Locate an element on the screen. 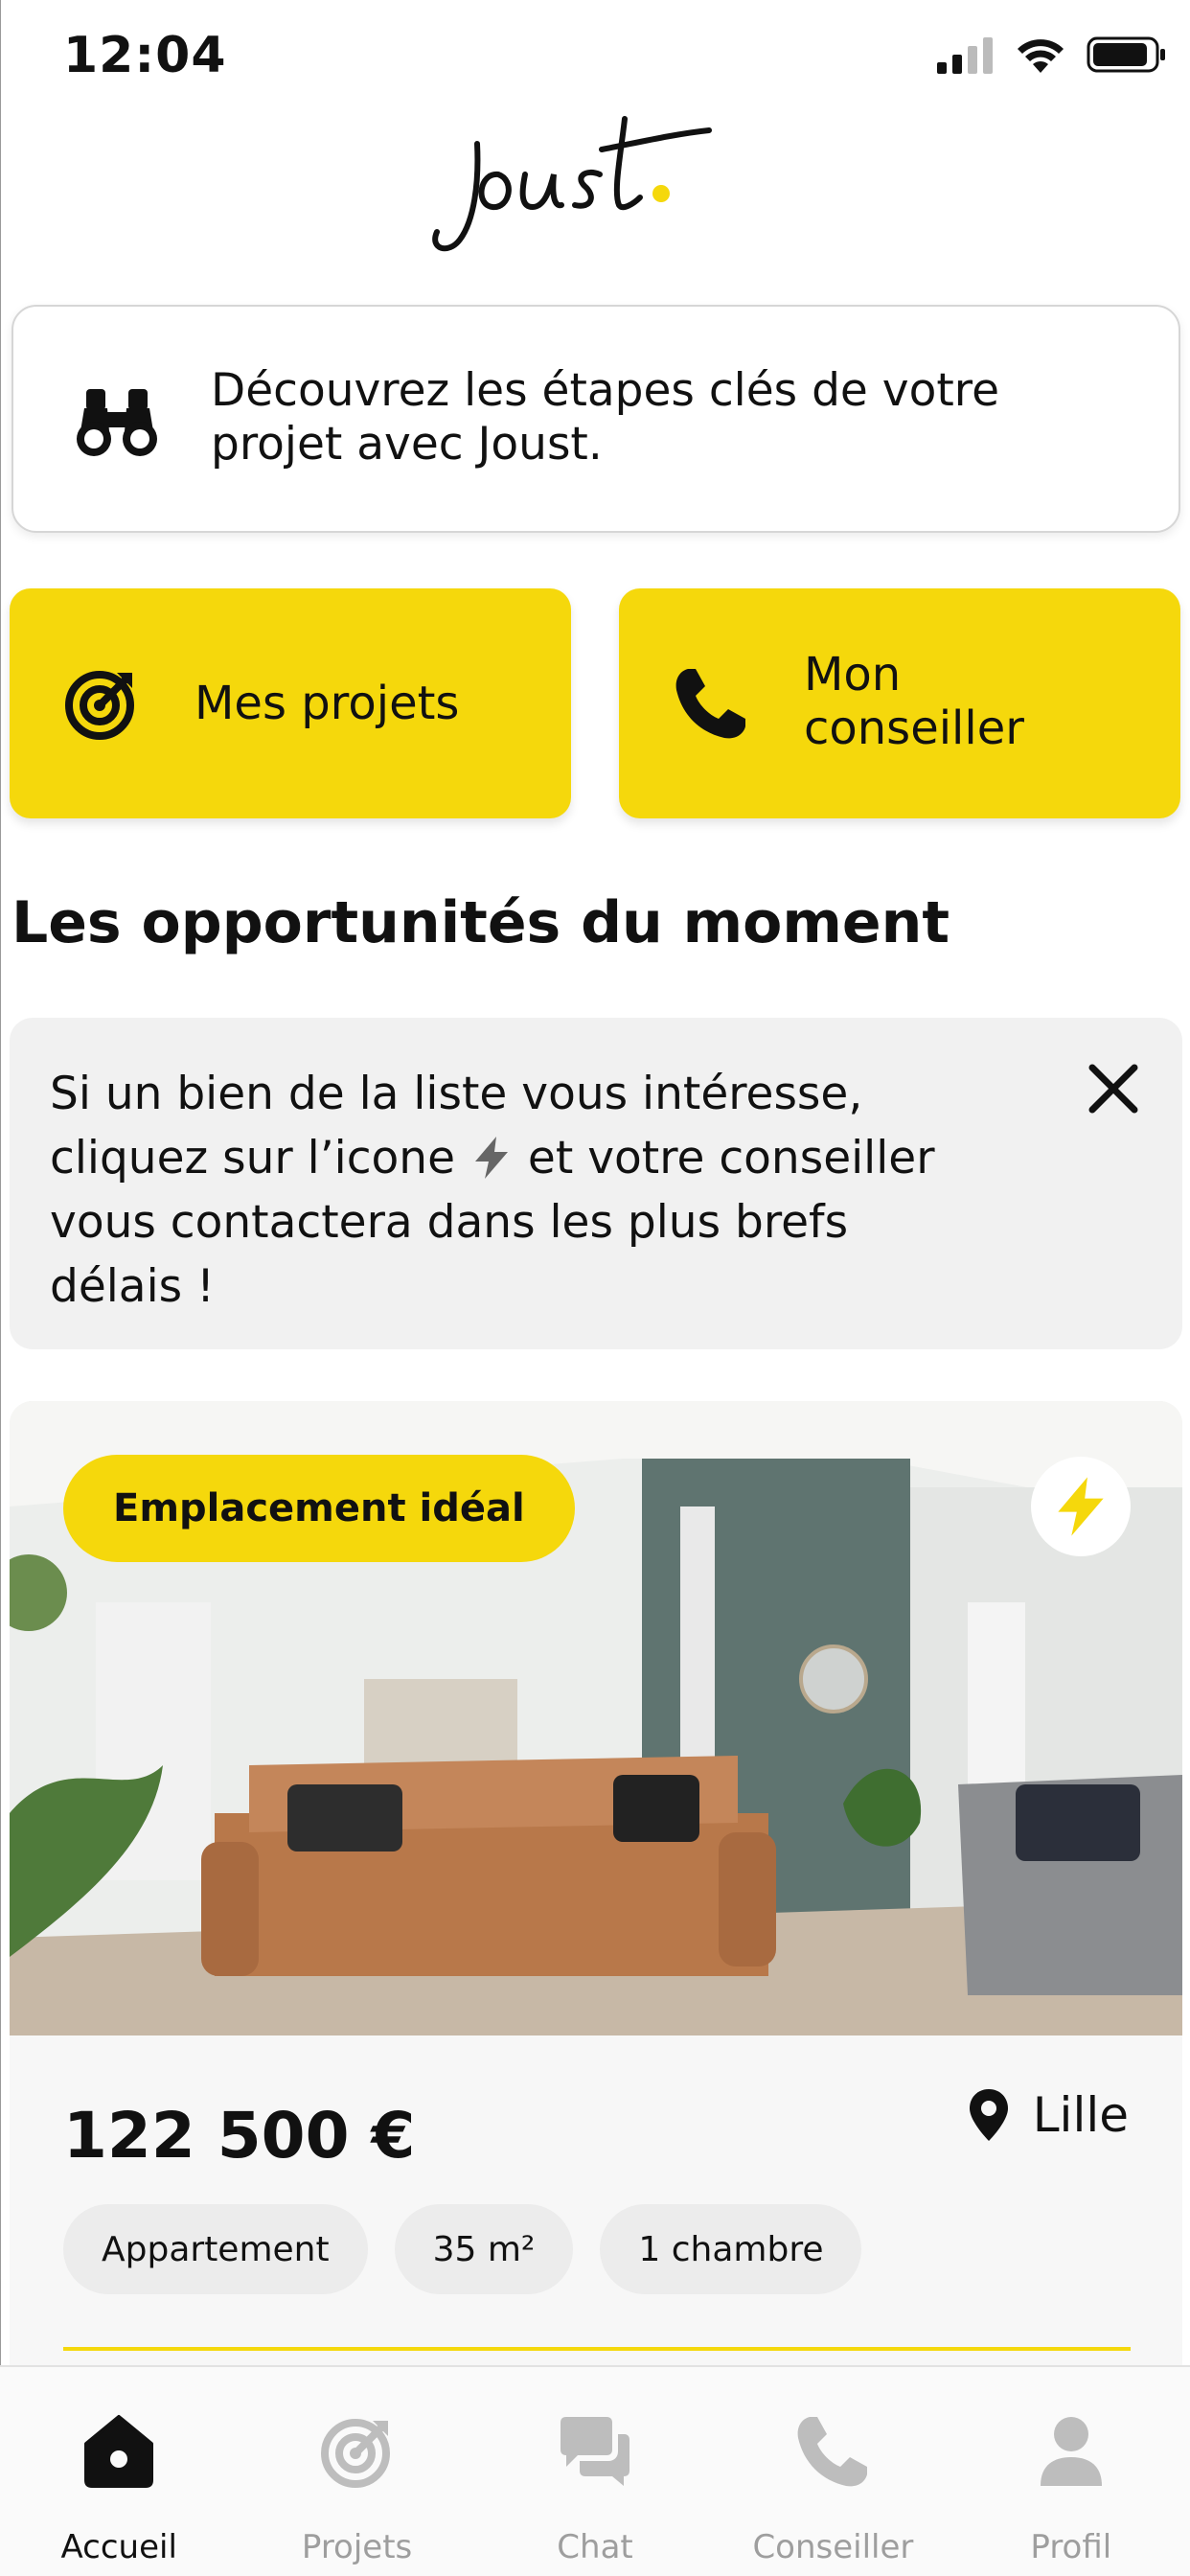 The width and height of the screenshot is (1190, 2576). tab-advisor: Conseiller is located at coordinates (833, 2471).